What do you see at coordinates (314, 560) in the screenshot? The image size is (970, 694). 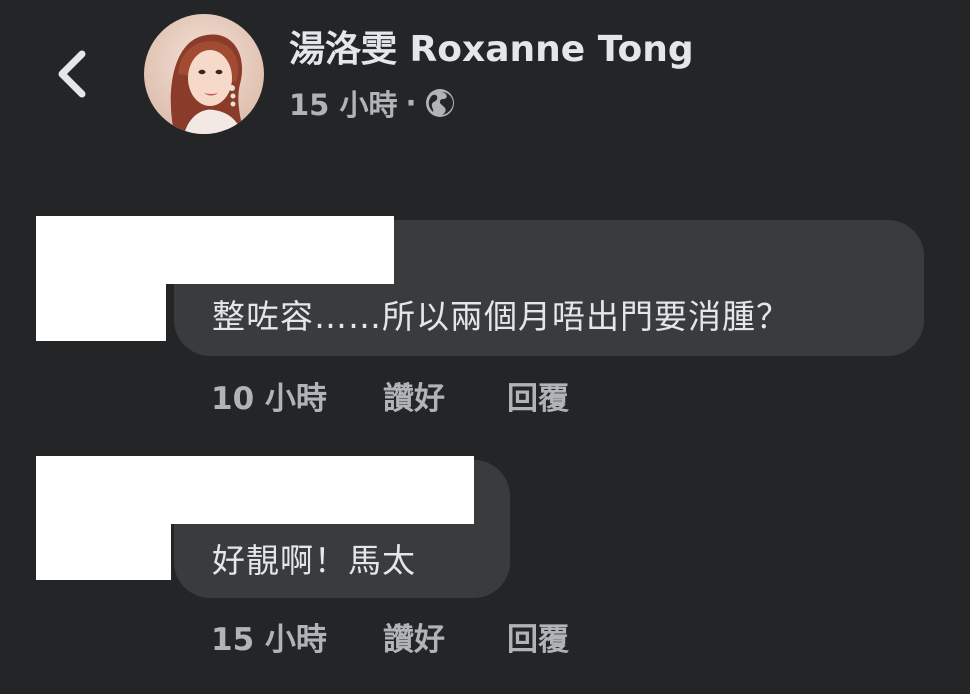 I see `comment-text: 好靚啊！馬太` at bounding box center [314, 560].